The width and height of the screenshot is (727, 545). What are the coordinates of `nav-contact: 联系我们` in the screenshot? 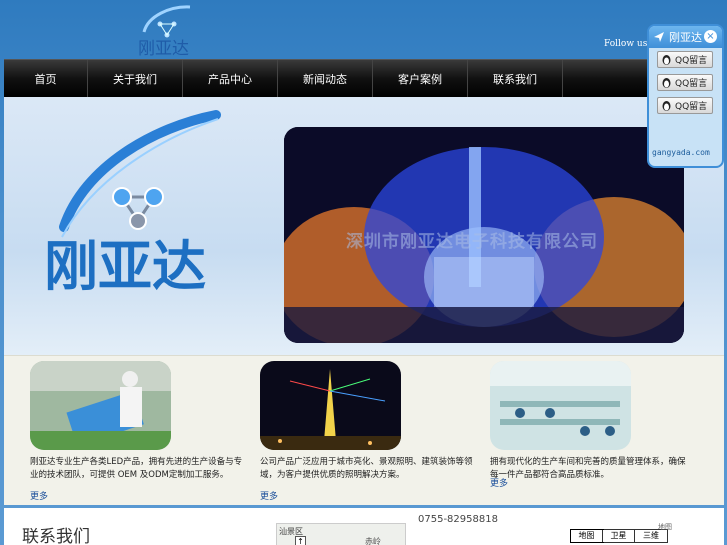 It's located at (515, 79).